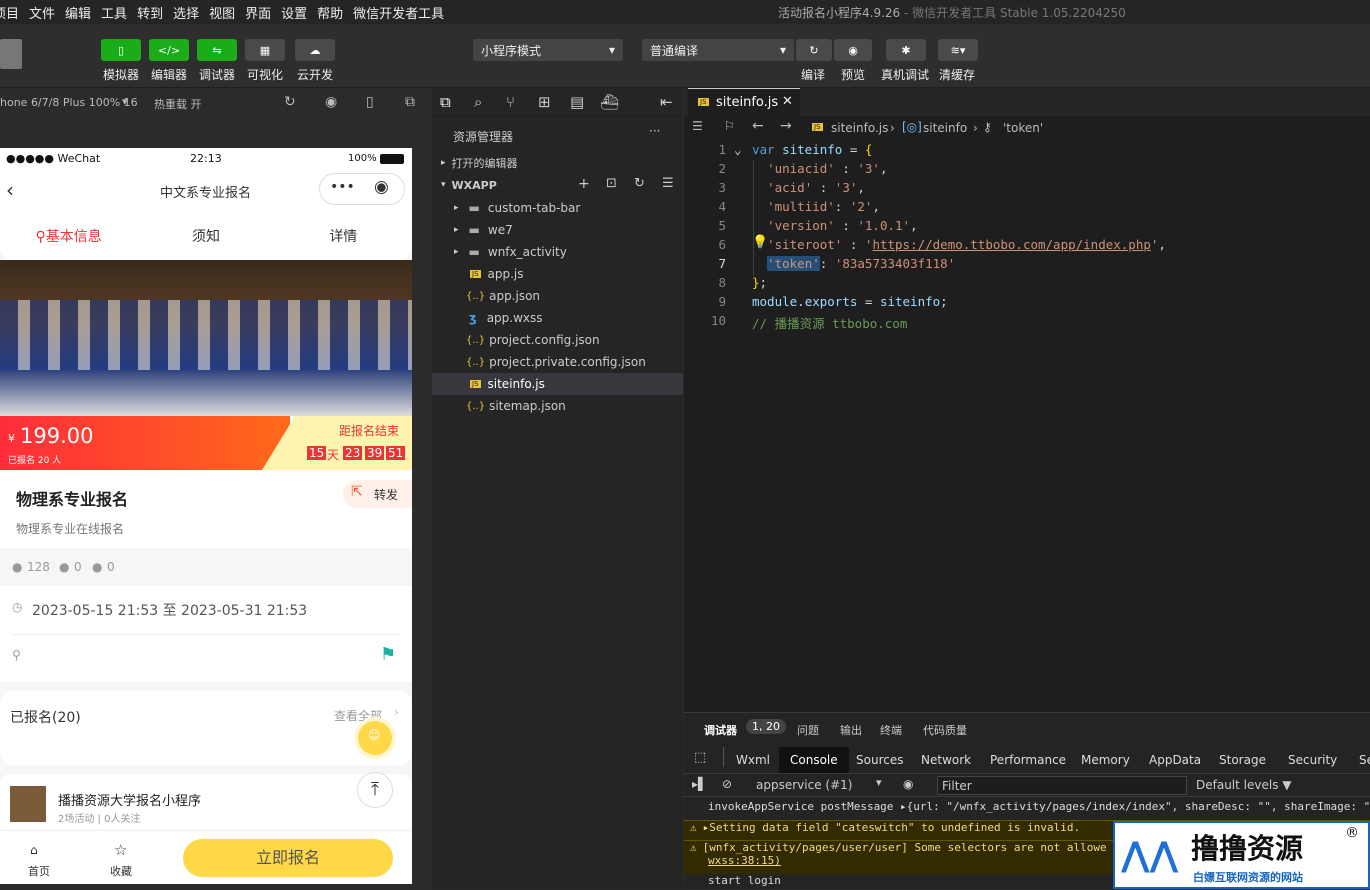 Image resolution: width=1370 pixels, height=890 pixels. I want to click on tab-debugger: 调试器, so click(720, 730).